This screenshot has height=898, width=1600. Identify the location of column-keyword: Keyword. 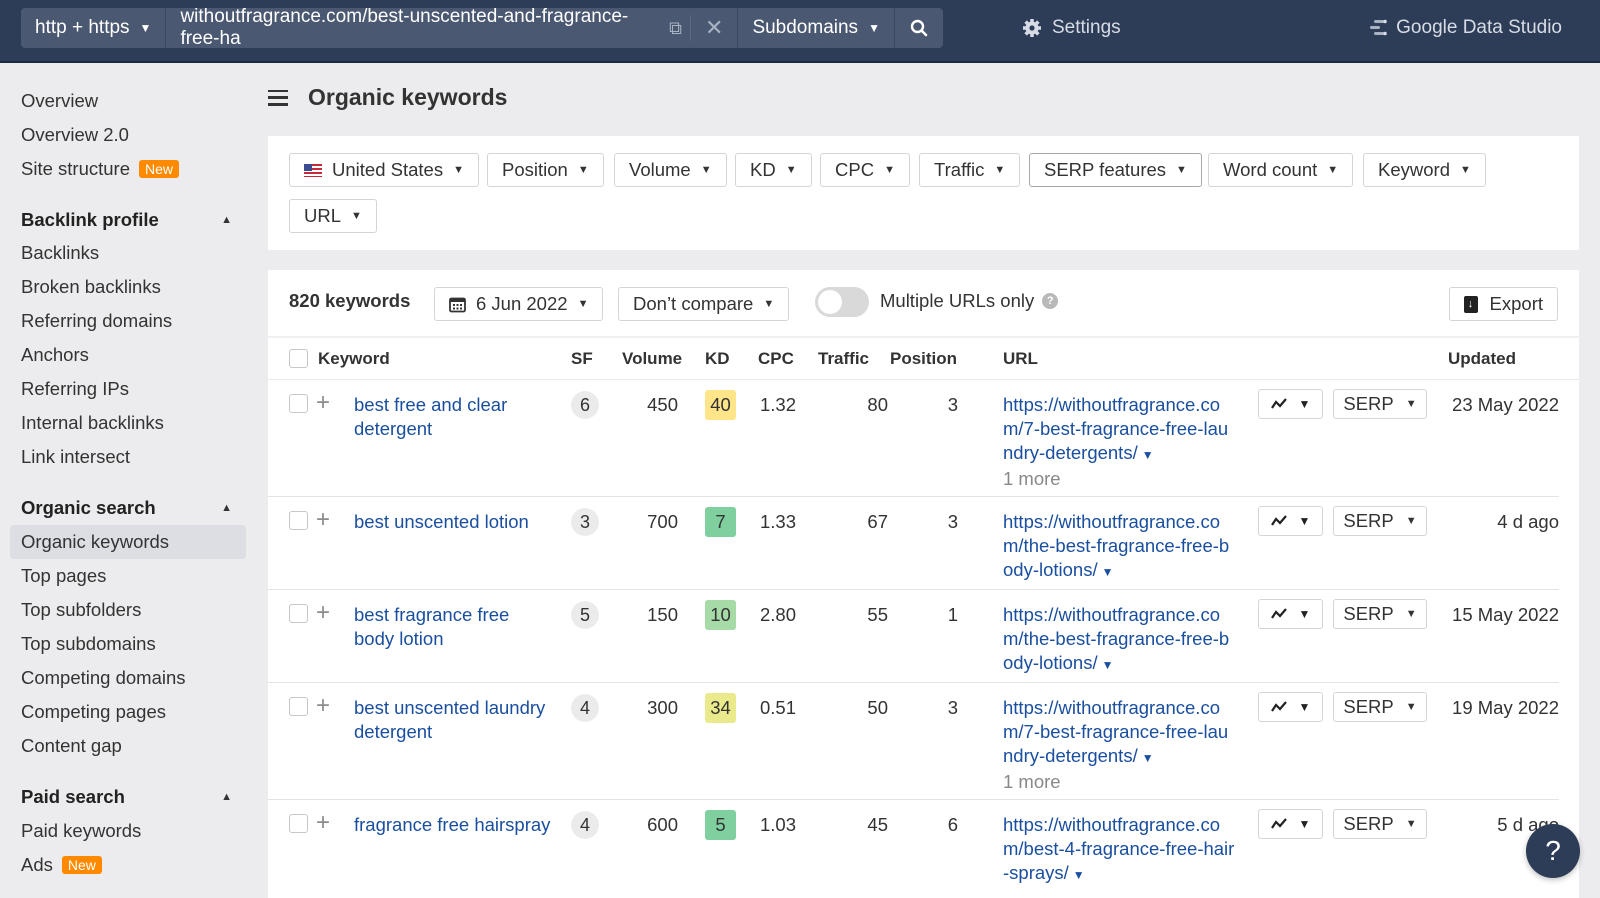
(354, 359).